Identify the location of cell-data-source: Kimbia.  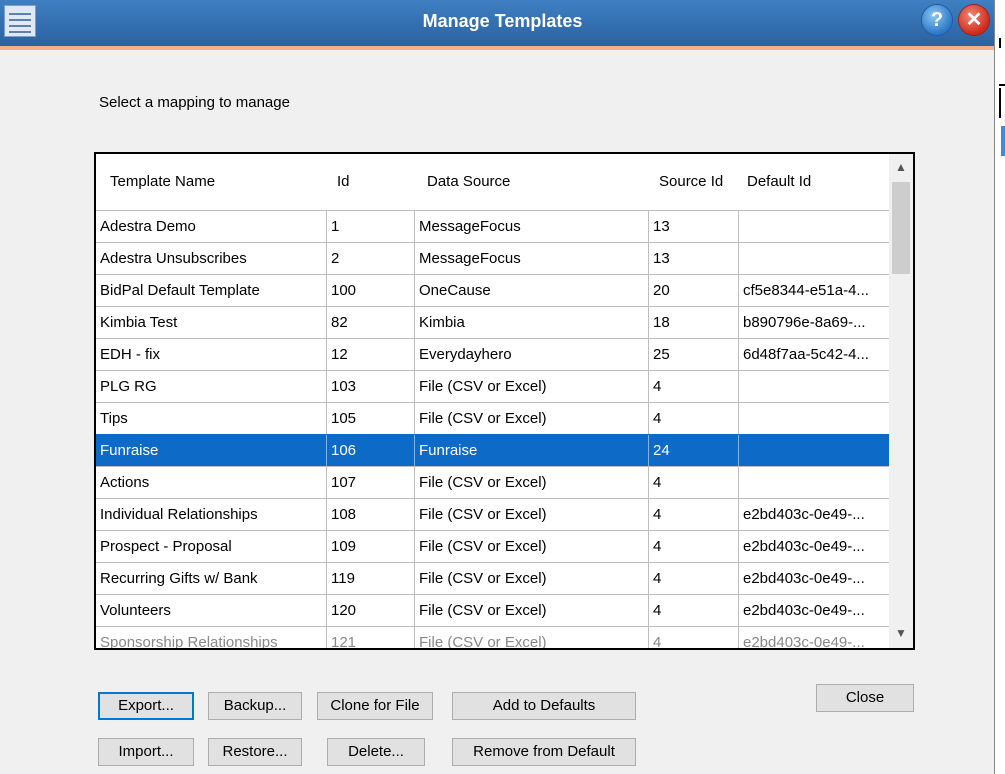
(531, 322).